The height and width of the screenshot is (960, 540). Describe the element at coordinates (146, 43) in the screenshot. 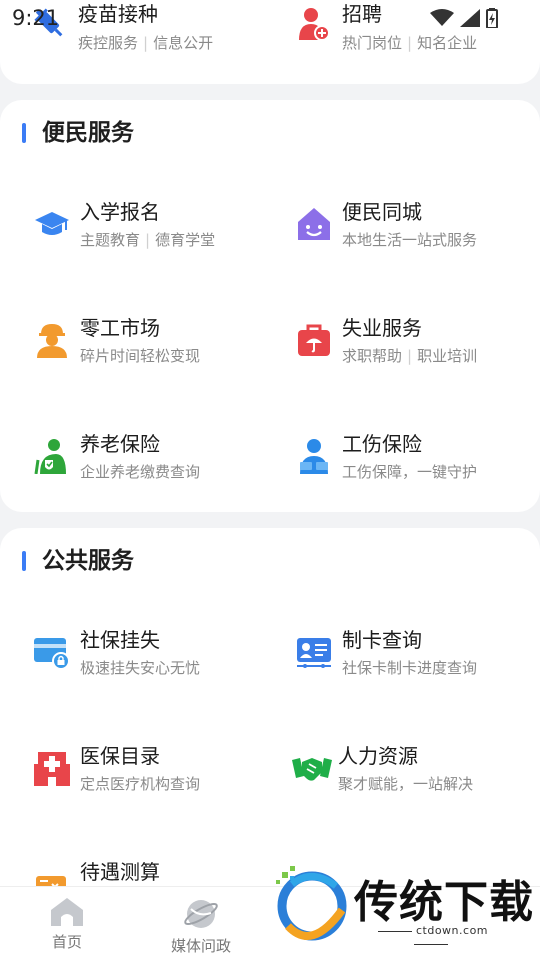

I see `service-desc: 疾控服务 | 信息公开` at that location.